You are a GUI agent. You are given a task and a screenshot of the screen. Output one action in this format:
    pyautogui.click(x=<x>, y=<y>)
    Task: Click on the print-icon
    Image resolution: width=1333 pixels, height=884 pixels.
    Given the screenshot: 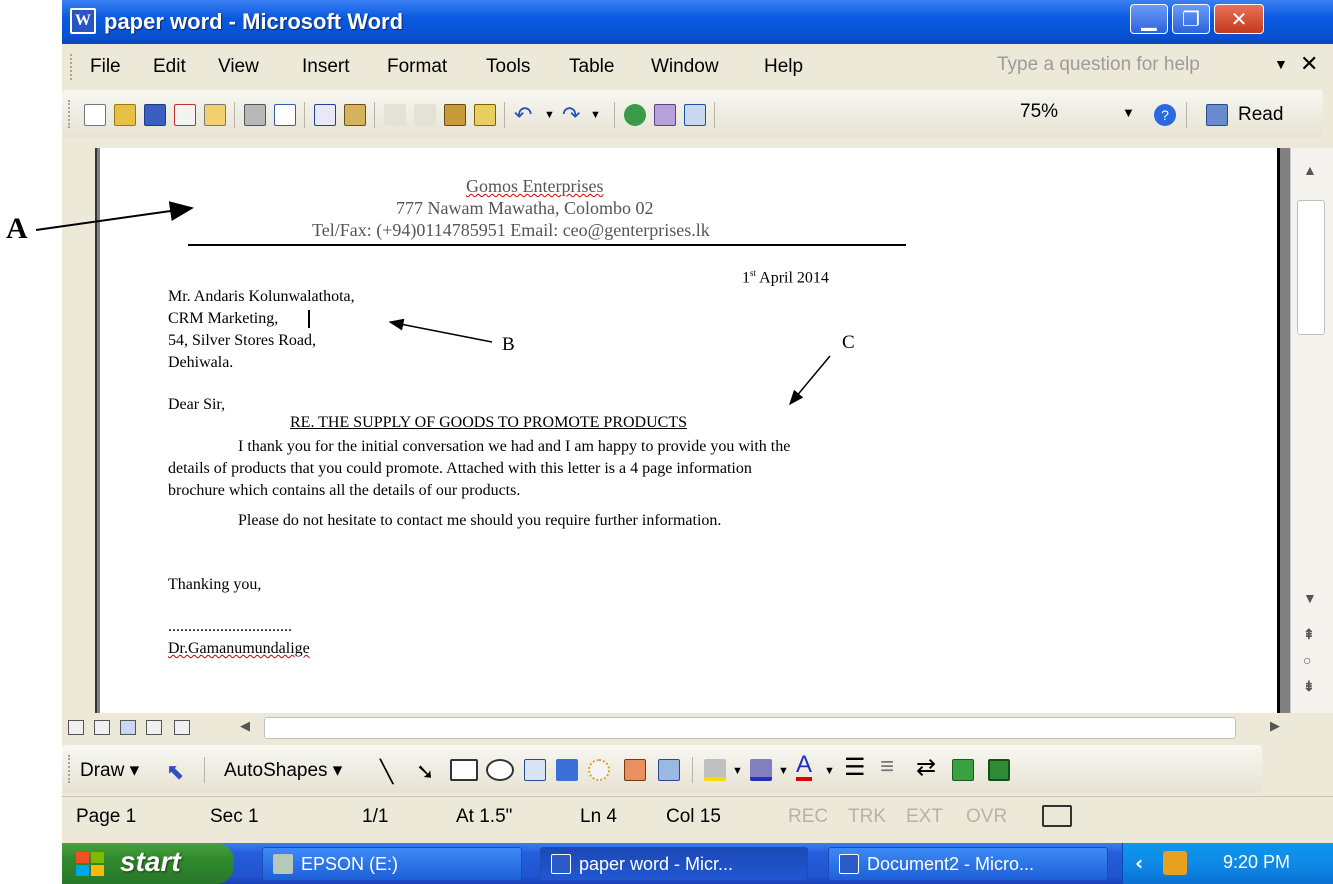 What is the action you would take?
    pyautogui.click(x=255, y=115)
    